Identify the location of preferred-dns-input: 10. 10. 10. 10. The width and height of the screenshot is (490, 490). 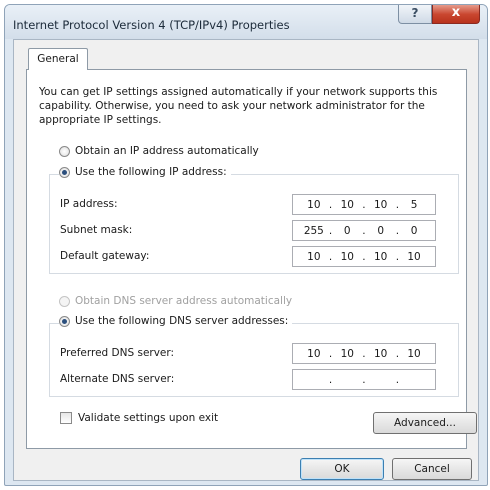
(364, 353).